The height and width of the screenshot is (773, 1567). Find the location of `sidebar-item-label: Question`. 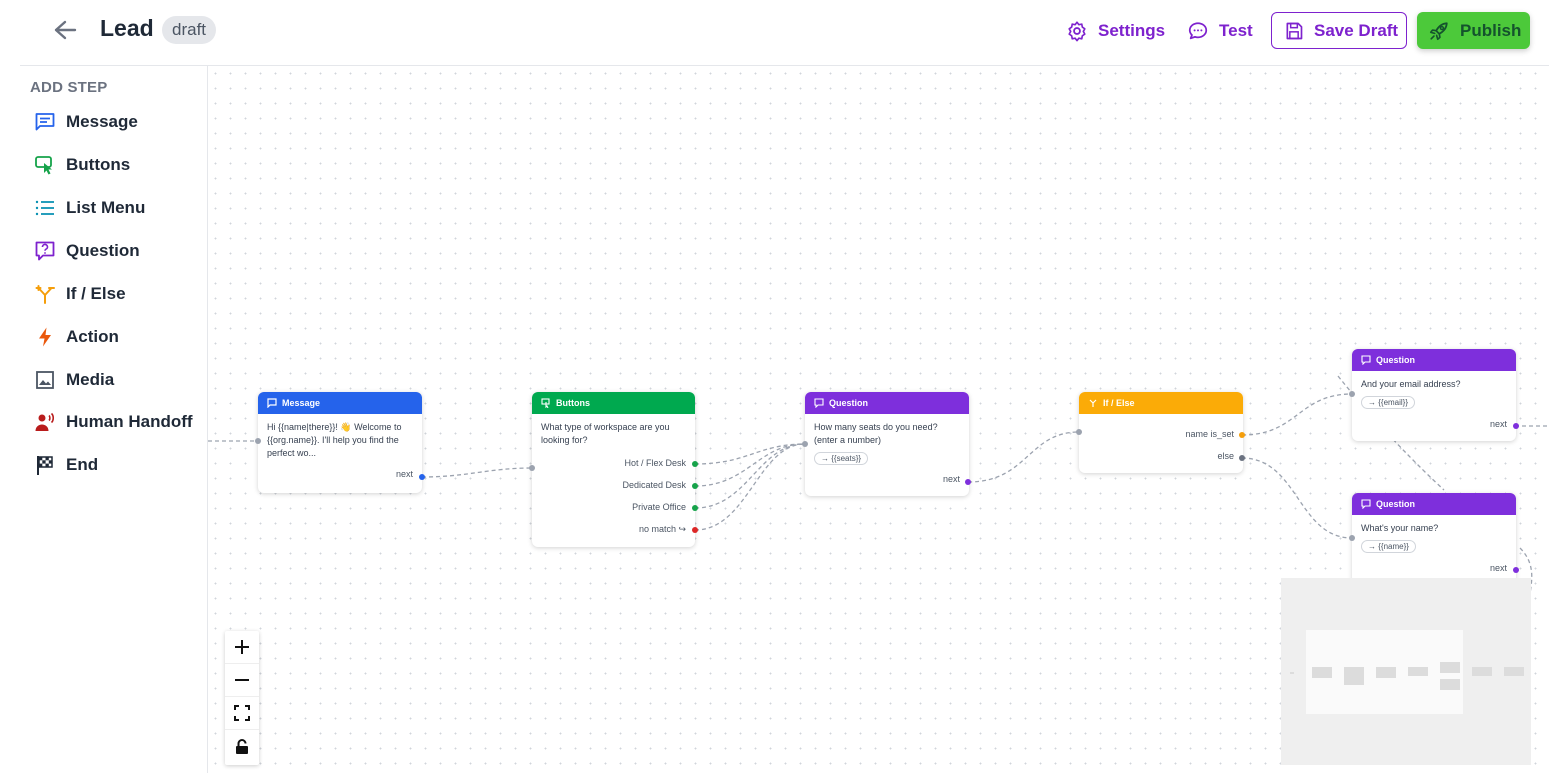

sidebar-item-label: Question is located at coordinates (103, 250).